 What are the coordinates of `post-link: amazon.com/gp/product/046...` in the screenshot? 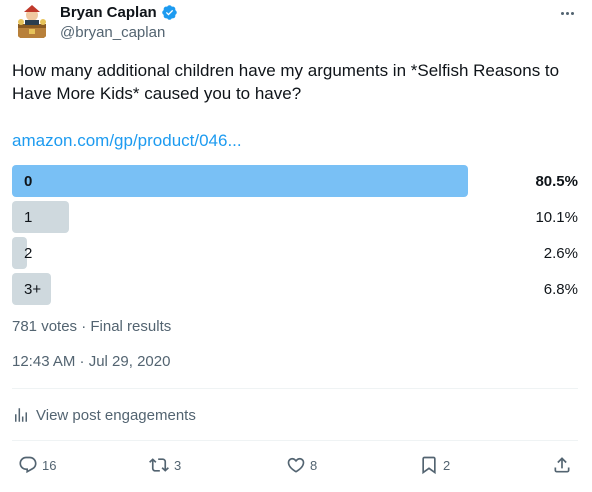 It's located at (127, 141).